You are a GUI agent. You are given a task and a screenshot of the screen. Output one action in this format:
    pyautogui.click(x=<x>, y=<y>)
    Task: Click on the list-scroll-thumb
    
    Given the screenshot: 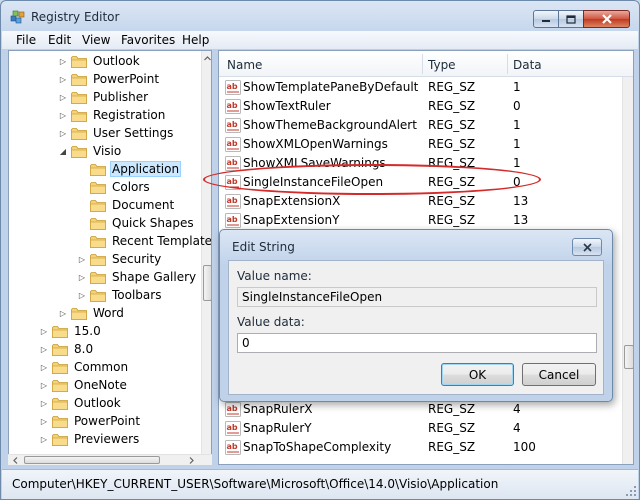 What is the action you would take?
    pyautogui.click(x=628, y=357)
    